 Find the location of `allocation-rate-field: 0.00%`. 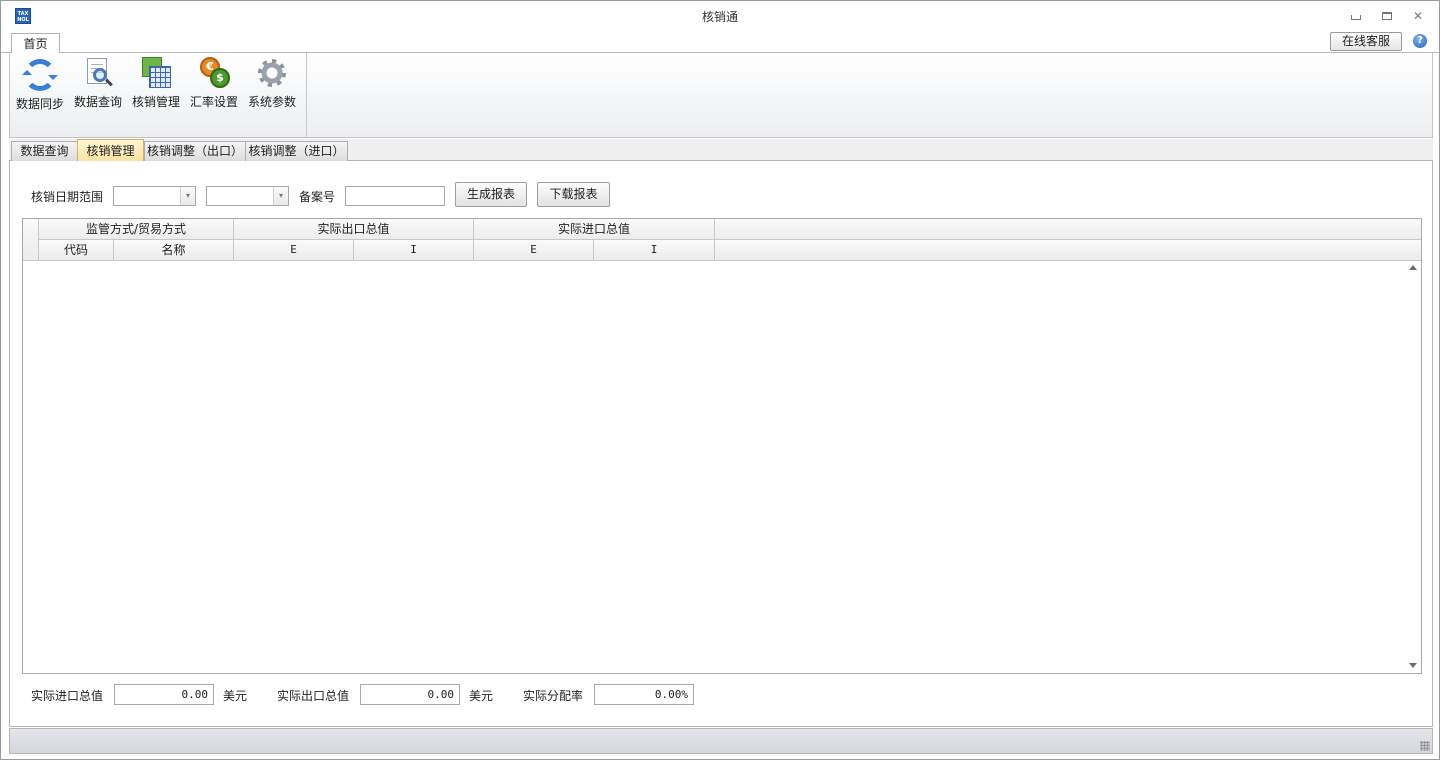

allocation-rate-field: 0.00% is located at coordinates (644, 694).